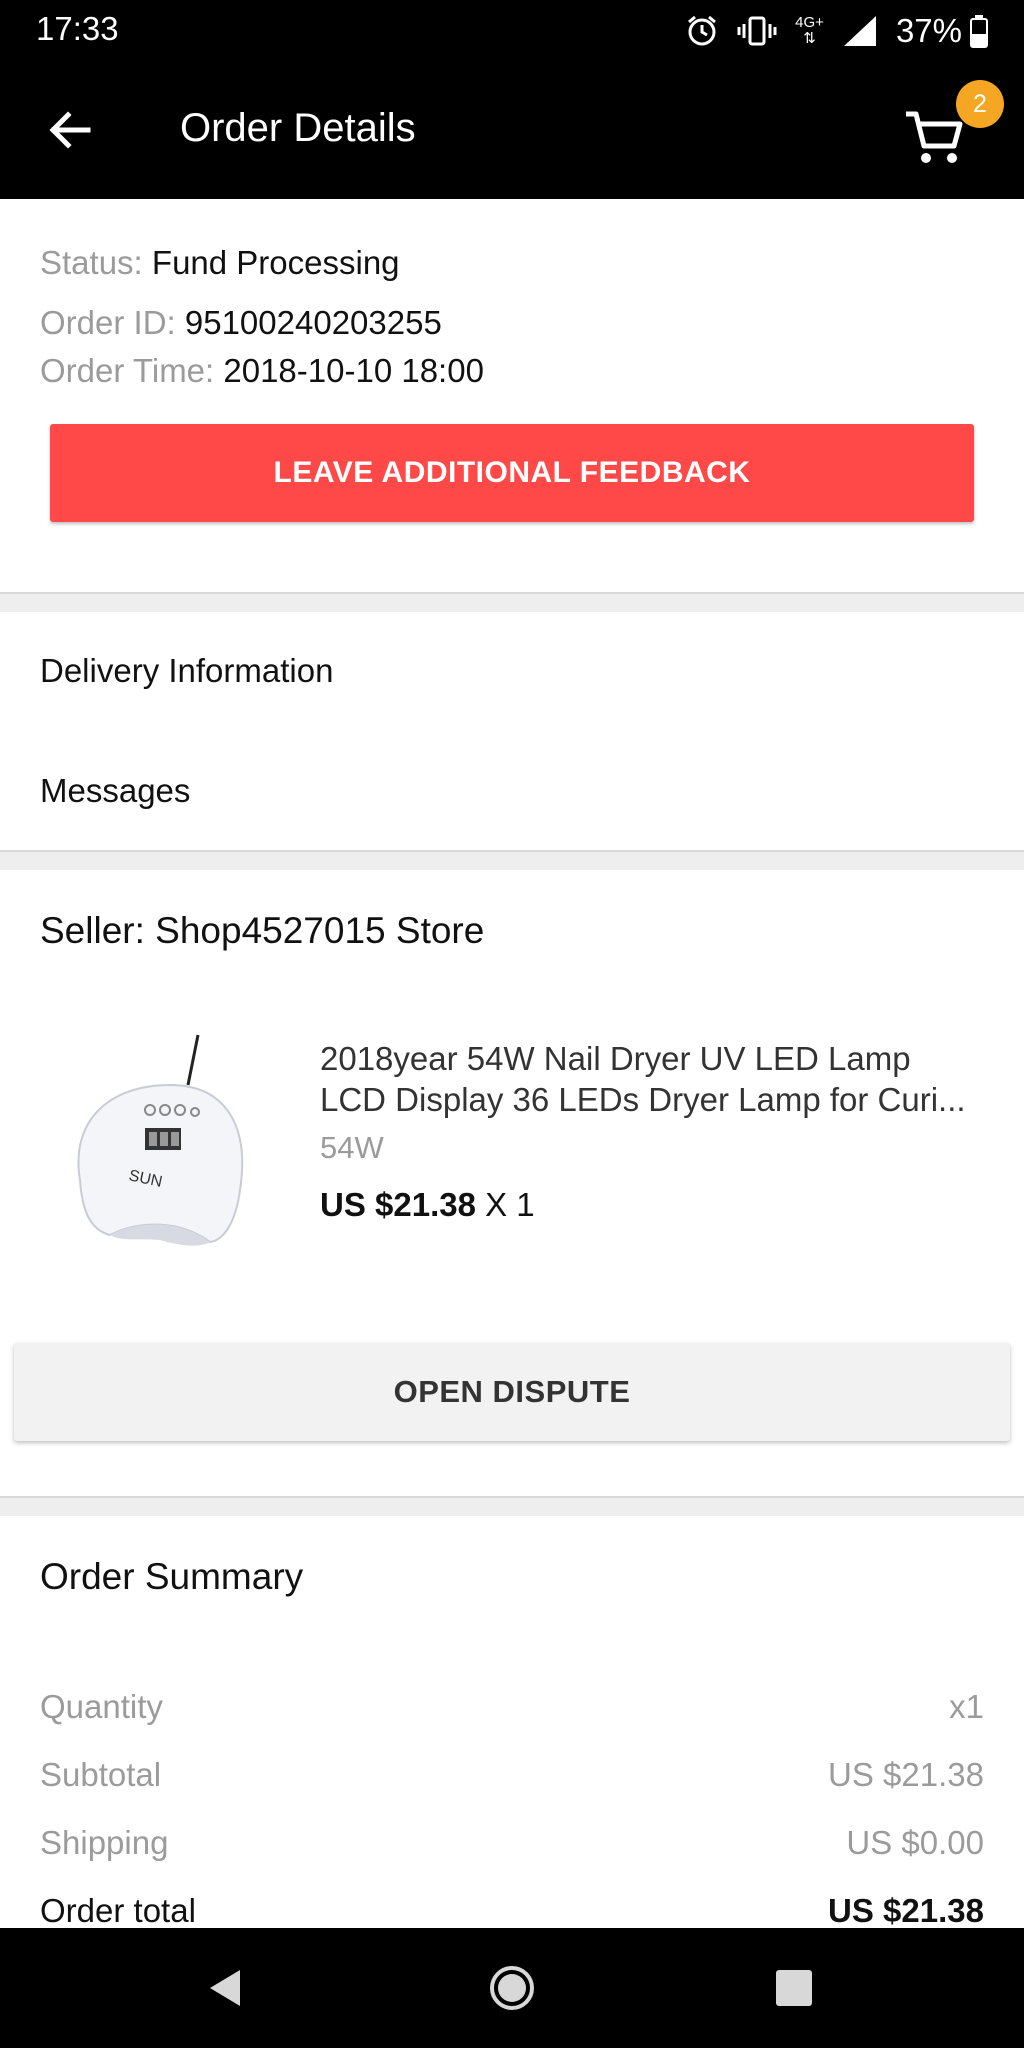  I want to click on triangle-back-icon, so click(226, 1996).